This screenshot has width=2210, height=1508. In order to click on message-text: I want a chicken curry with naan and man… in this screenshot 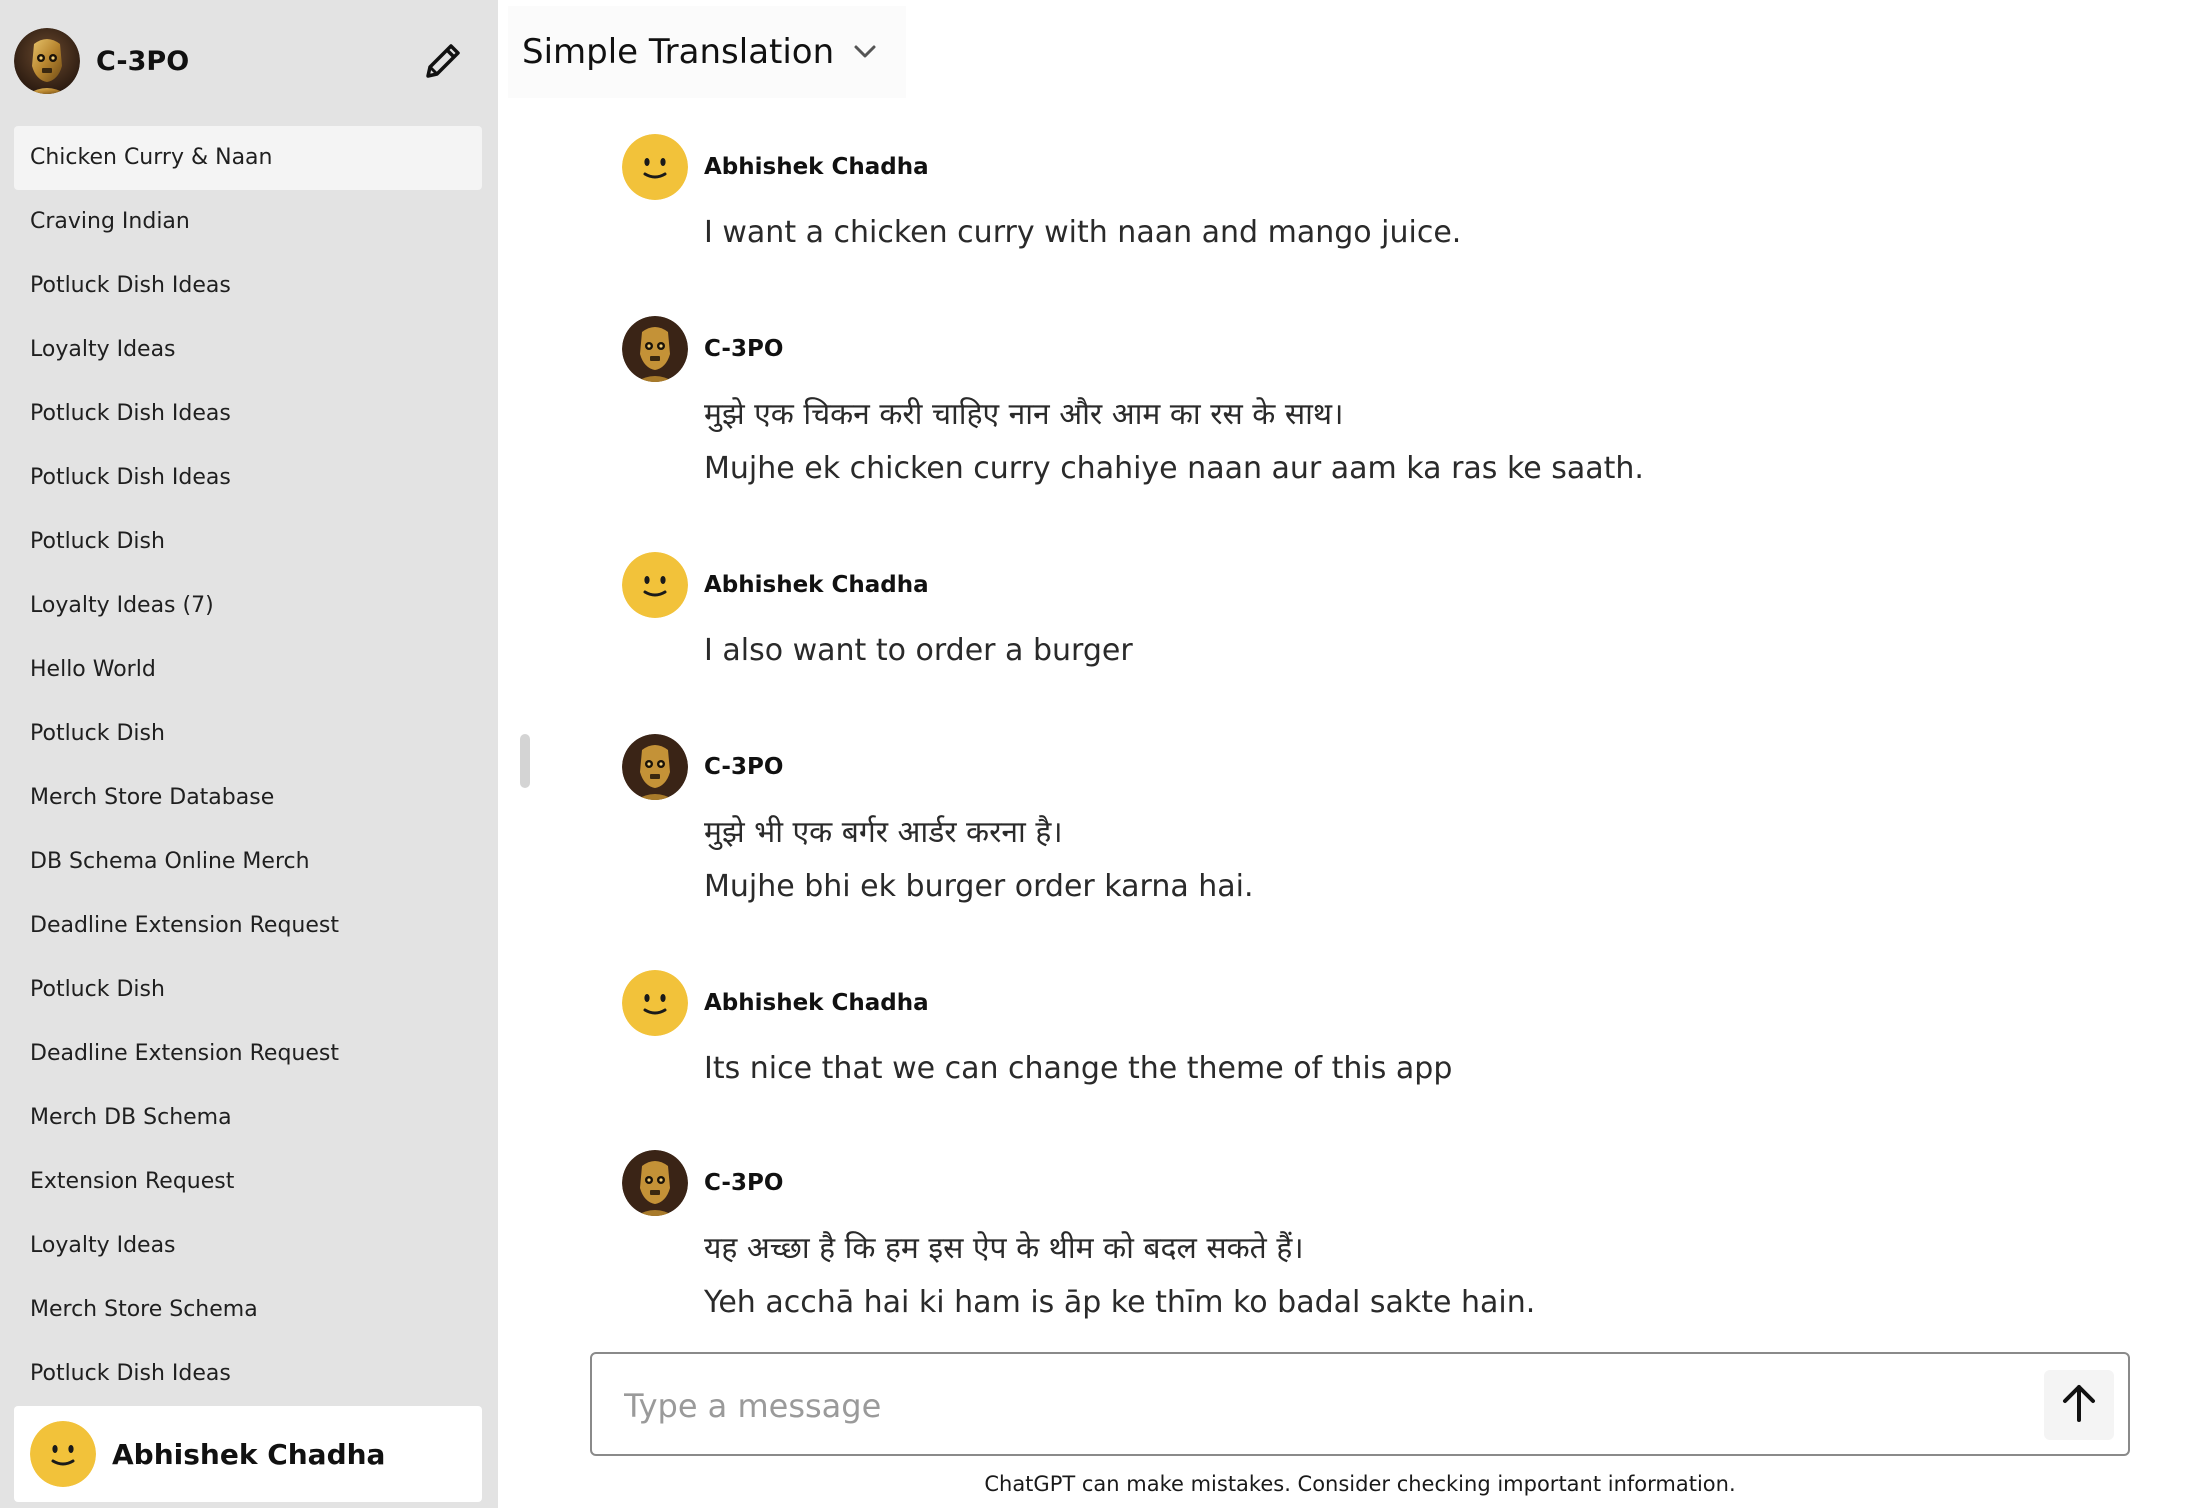, I will do `click(1083, 232)`.